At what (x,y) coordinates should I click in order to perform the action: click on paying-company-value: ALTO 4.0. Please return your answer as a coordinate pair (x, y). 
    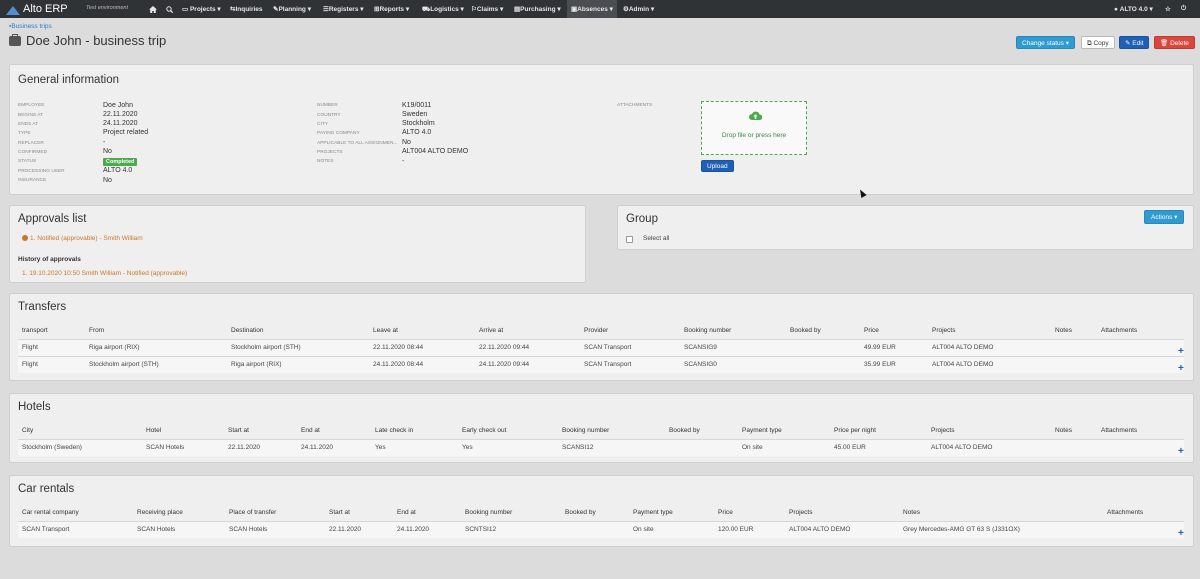
    Looking at the image, I should click on (417, 132).